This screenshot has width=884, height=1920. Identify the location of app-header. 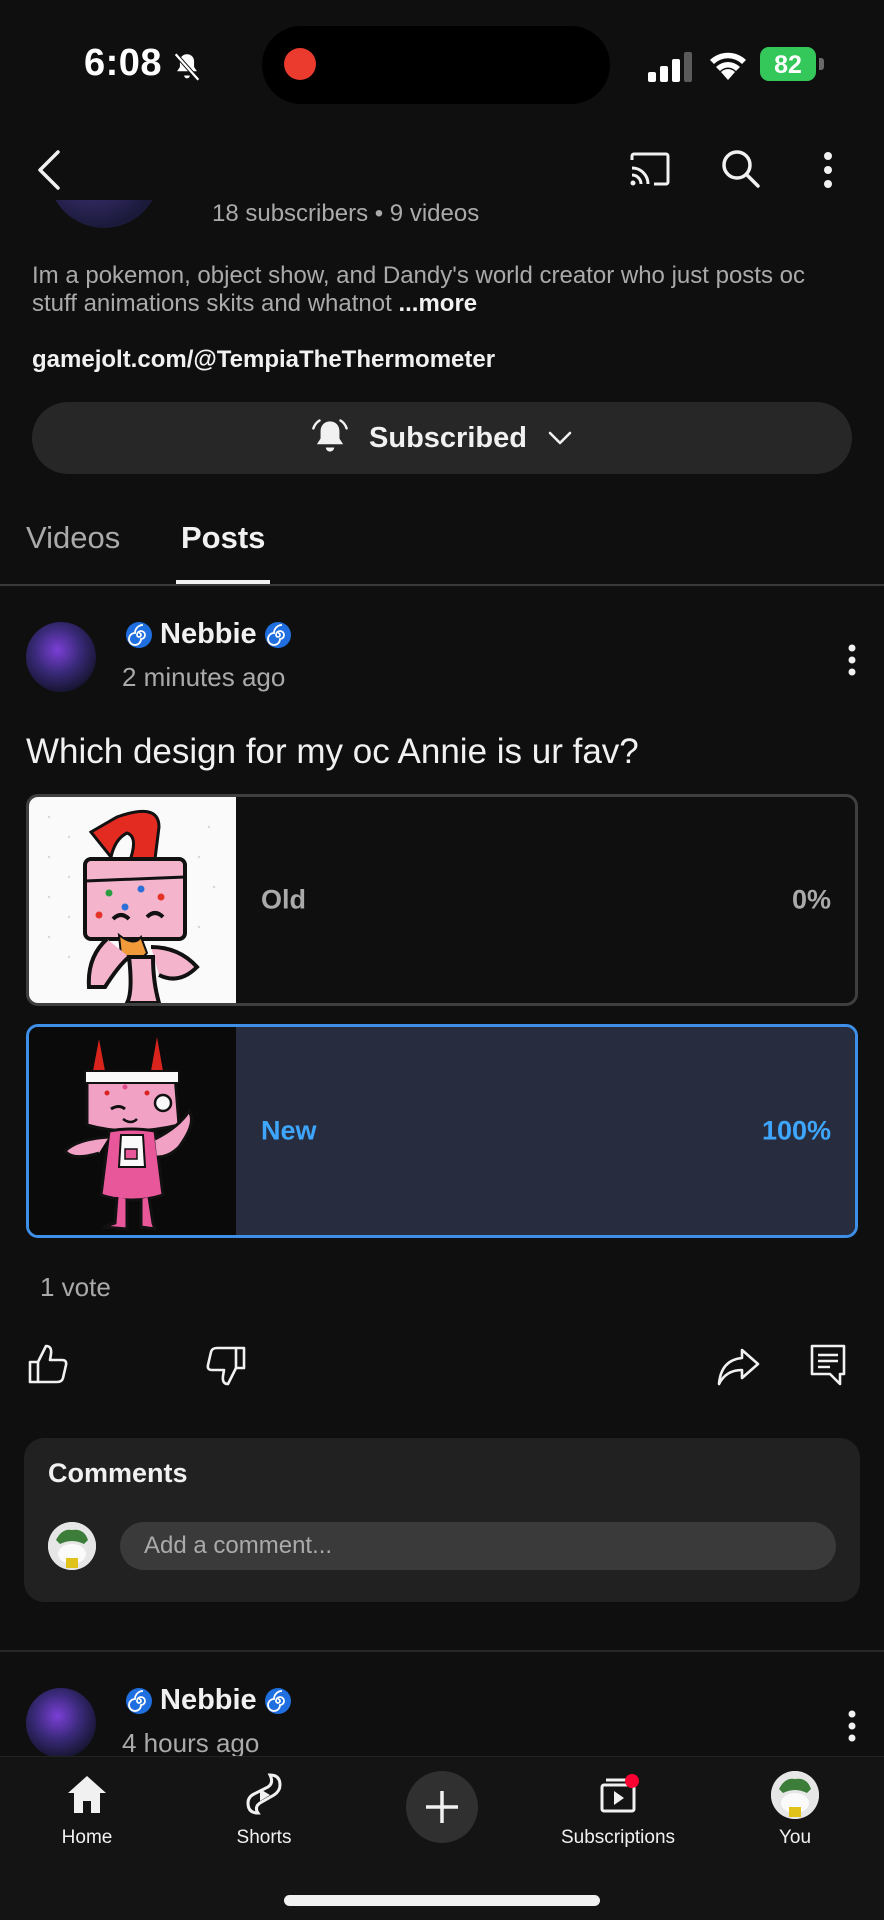
(442, 170).